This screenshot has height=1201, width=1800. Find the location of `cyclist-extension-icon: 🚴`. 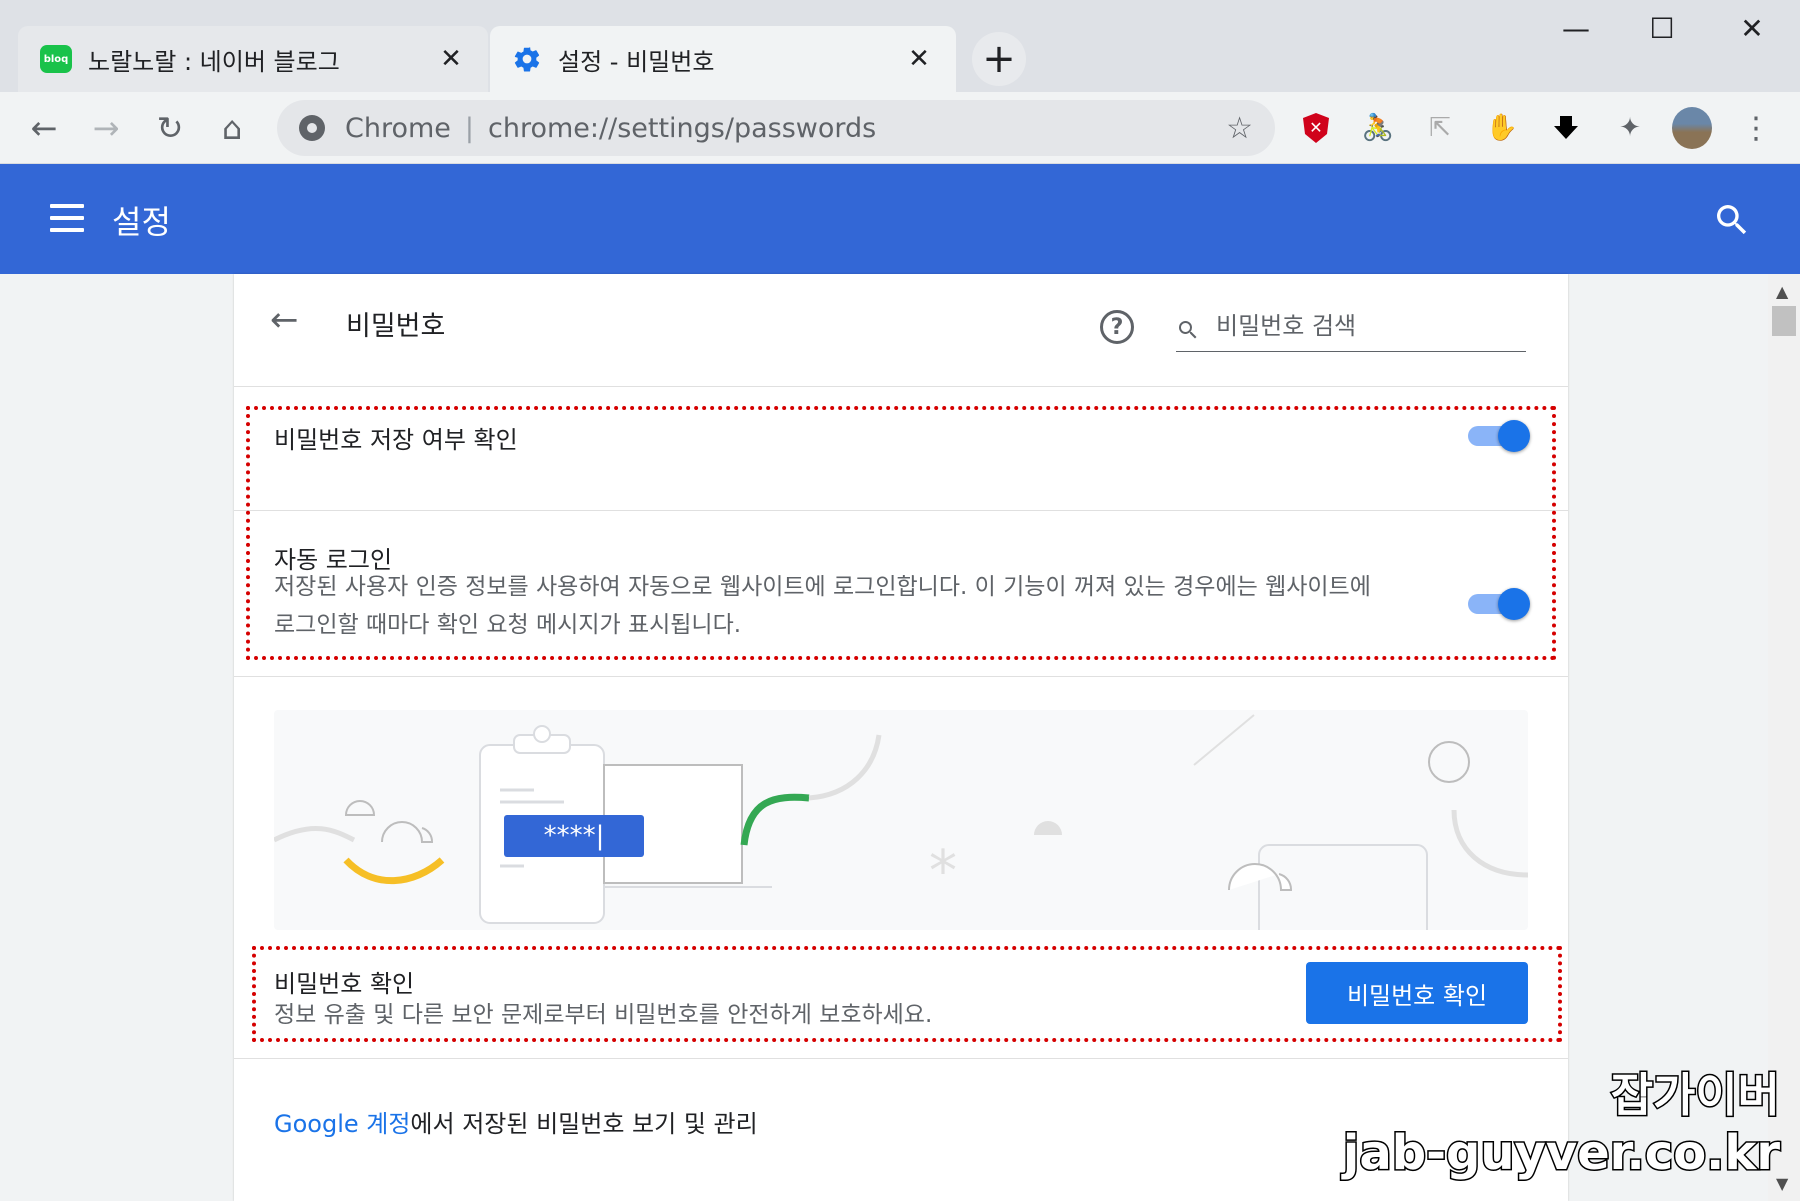

cyclist-extension-icon: 🚴 is located at coordinates (1378, 128).